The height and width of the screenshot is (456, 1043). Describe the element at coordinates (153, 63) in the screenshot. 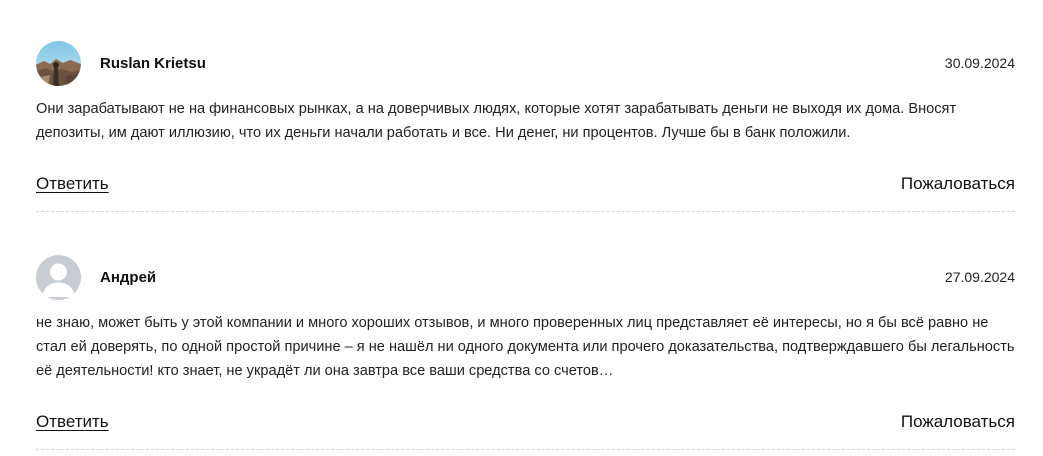

I see `comment-author: Ruslan Krietsu` at that location.